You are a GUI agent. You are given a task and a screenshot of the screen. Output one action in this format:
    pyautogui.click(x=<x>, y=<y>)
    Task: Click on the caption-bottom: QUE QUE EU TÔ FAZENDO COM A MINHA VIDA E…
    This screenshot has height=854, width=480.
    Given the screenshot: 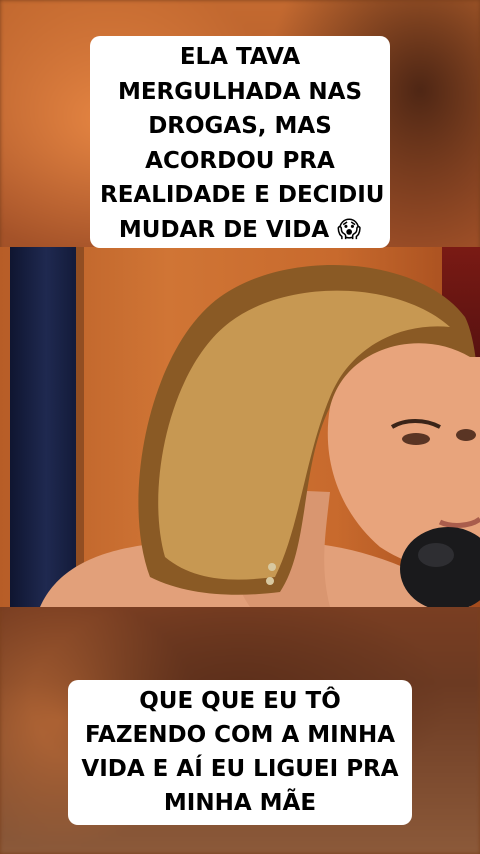 What is the action you would take?
    pyautogui.click(x=240, y=752)
    